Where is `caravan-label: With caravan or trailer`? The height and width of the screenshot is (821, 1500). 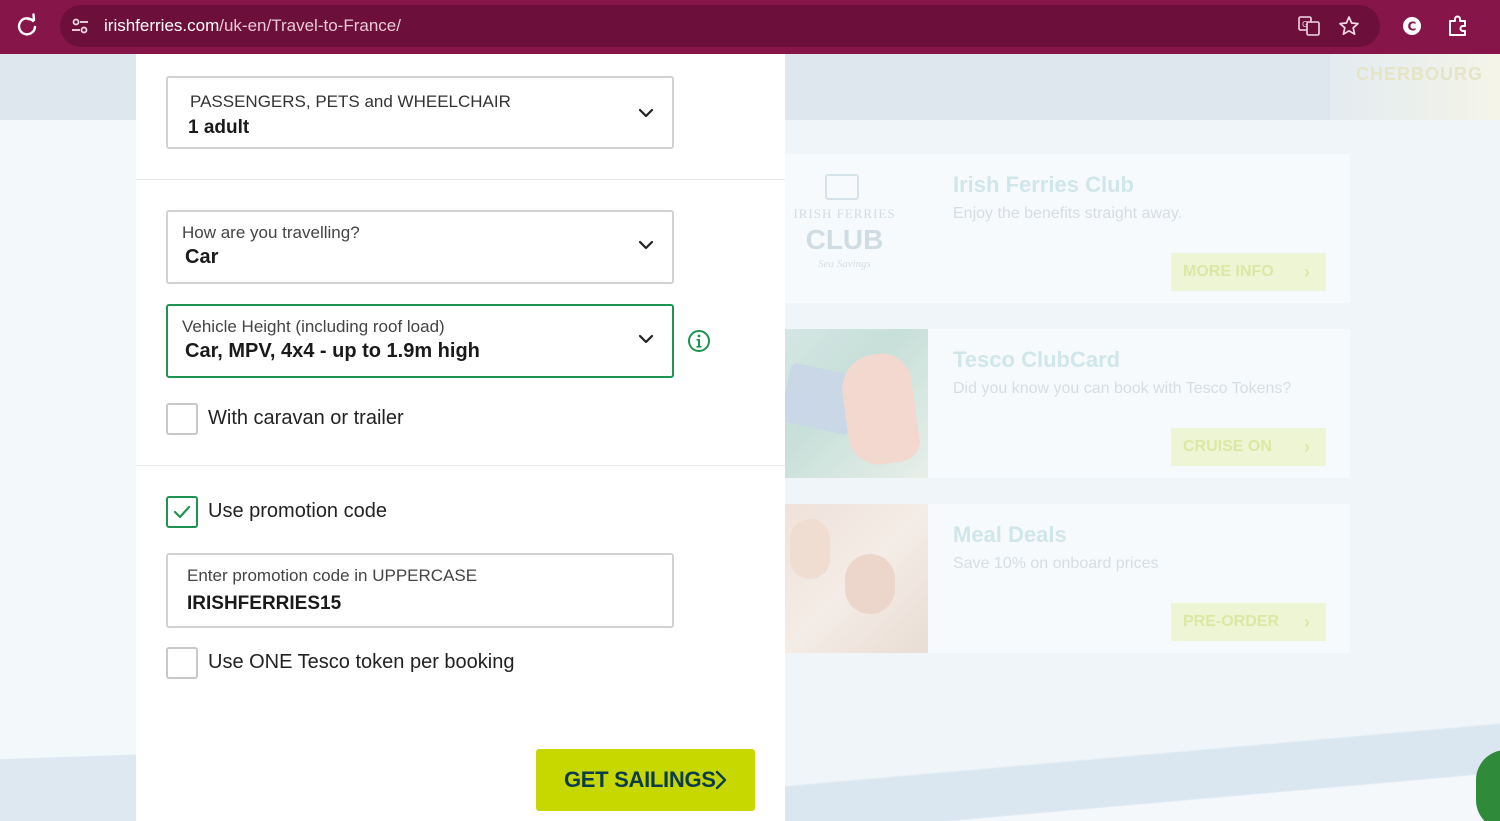 caravan-label: With caravan or trailer is located at coordinates (306, 418).